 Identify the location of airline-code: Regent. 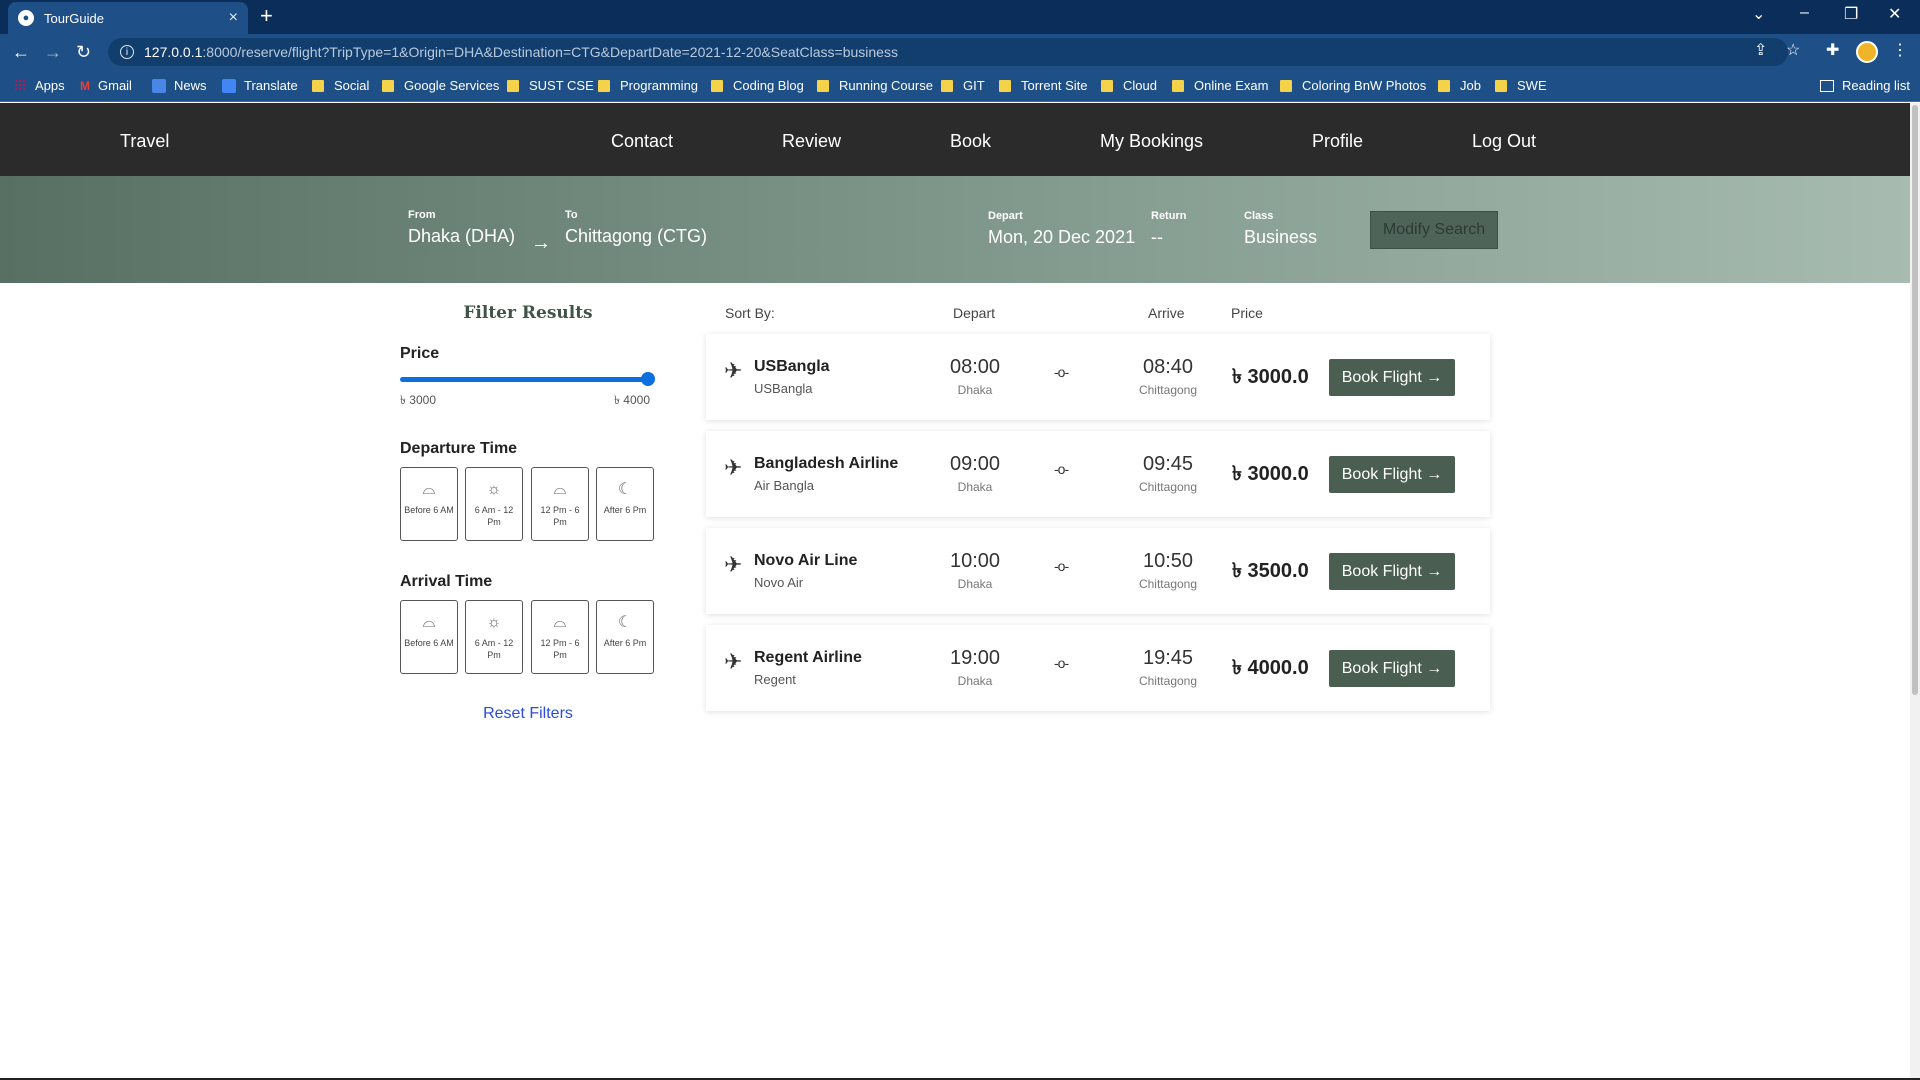
(775, 679).